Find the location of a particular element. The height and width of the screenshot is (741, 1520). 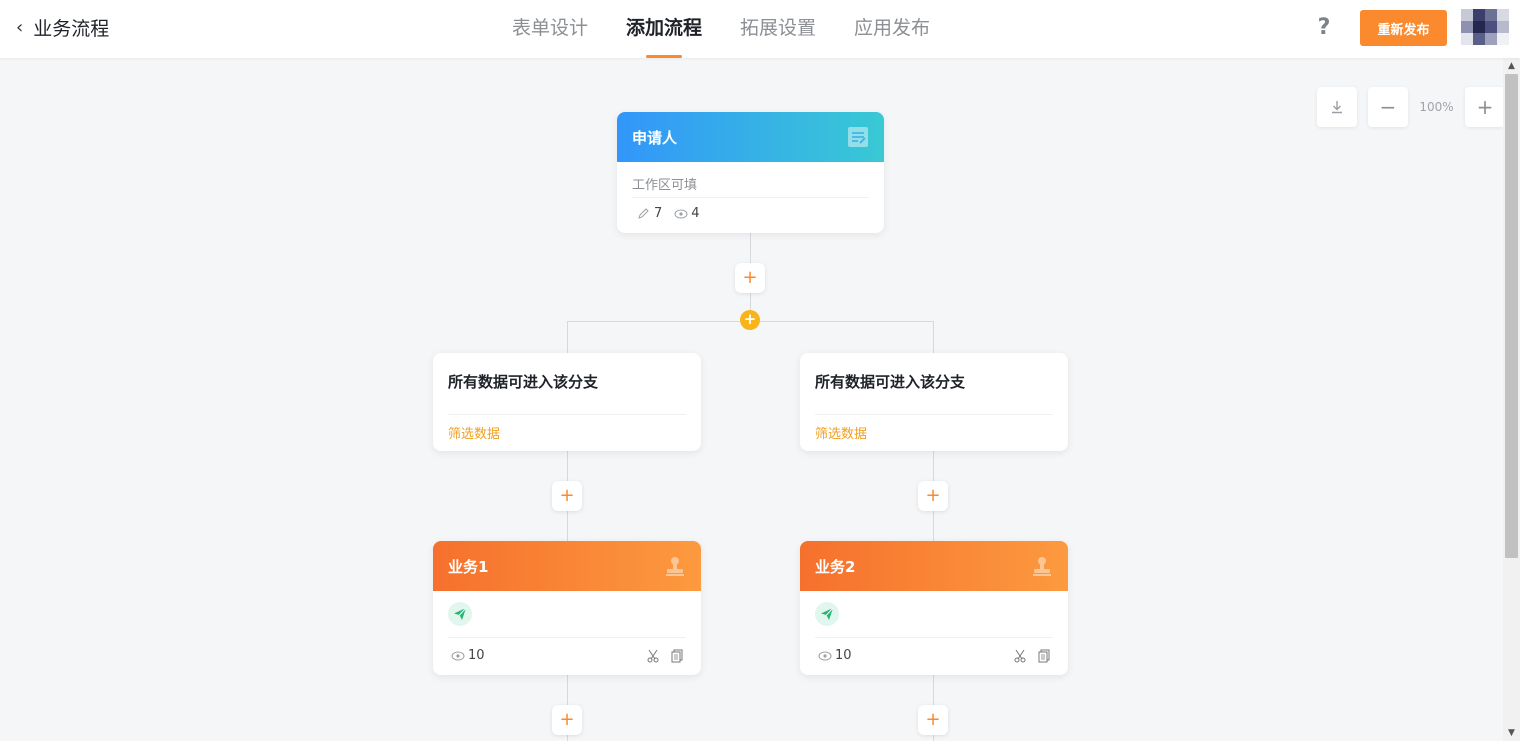

applicant-node-meta: 7 4 is located at coordinates (750, 213).